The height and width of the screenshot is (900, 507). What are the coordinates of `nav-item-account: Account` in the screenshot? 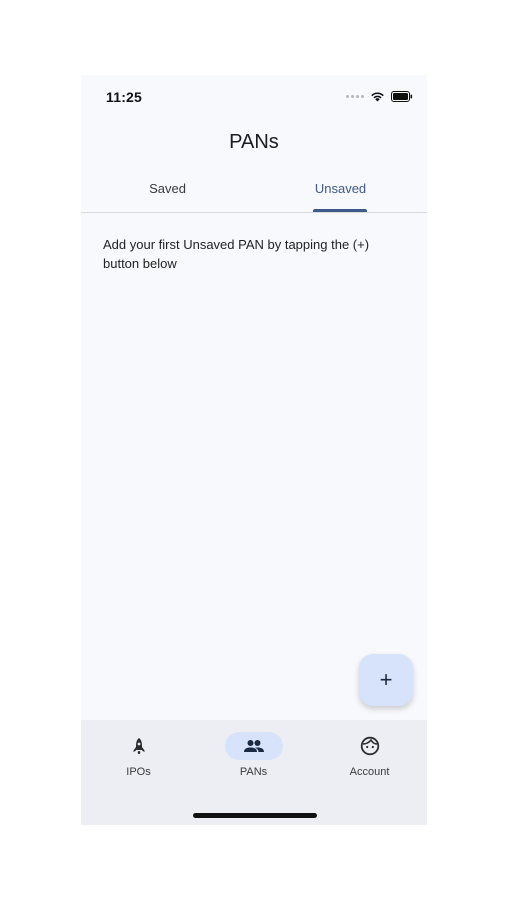 It's located at (369, 757).